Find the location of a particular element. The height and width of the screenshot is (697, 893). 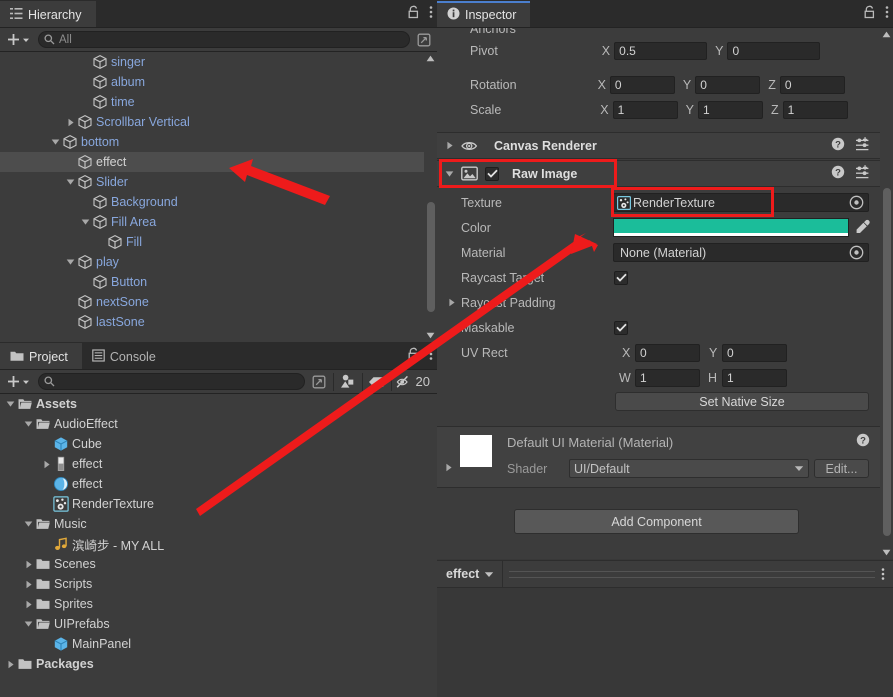

hierarchy-item-time: time is located at coordinates (212, 102).